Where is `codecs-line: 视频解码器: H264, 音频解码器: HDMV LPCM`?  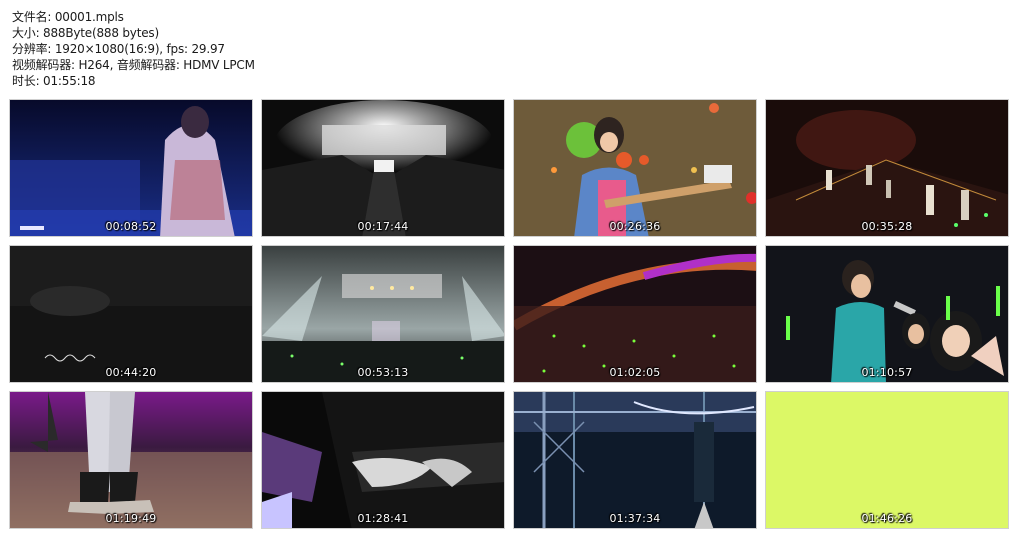
codecs-line: 视频解码器: H264, 音频解码器: HDMV LPCM is located at coordinates (133, 65).